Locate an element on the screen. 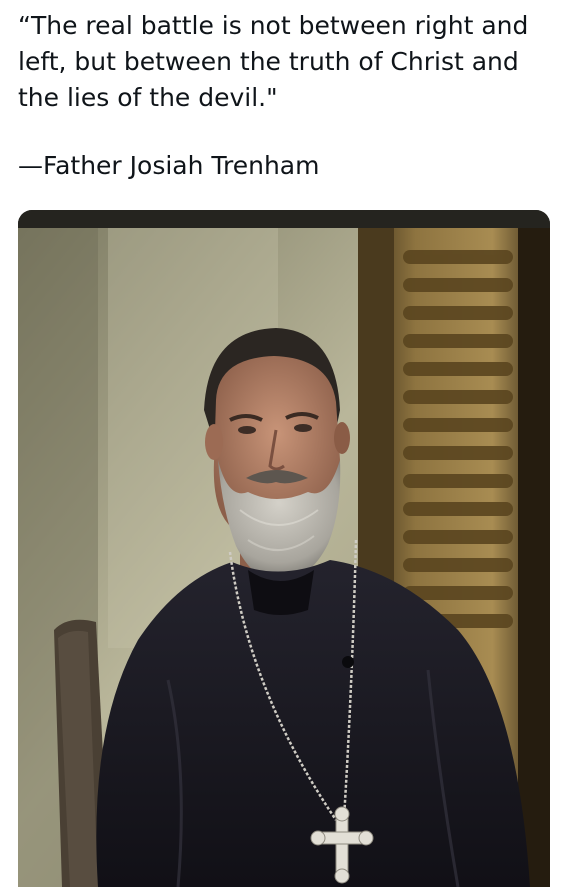 Image resolution: width=568 pixels, height=887 pixels. lapel-microphone is located at coordinates (348, 662).